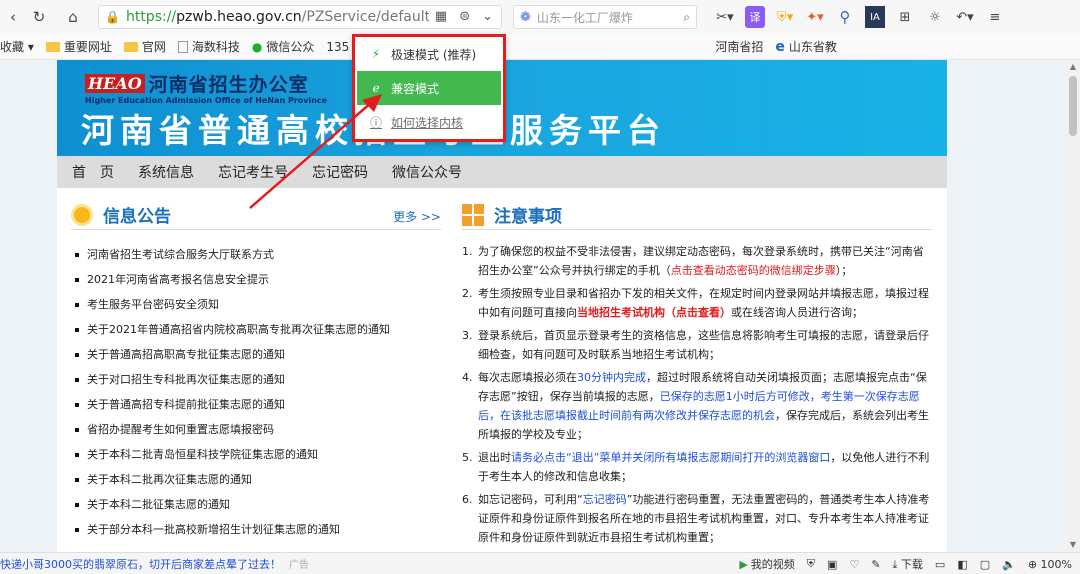  Describe the element at coordinates (467, 377) in the screenshot. I see `notice-number: 4.` at that location.